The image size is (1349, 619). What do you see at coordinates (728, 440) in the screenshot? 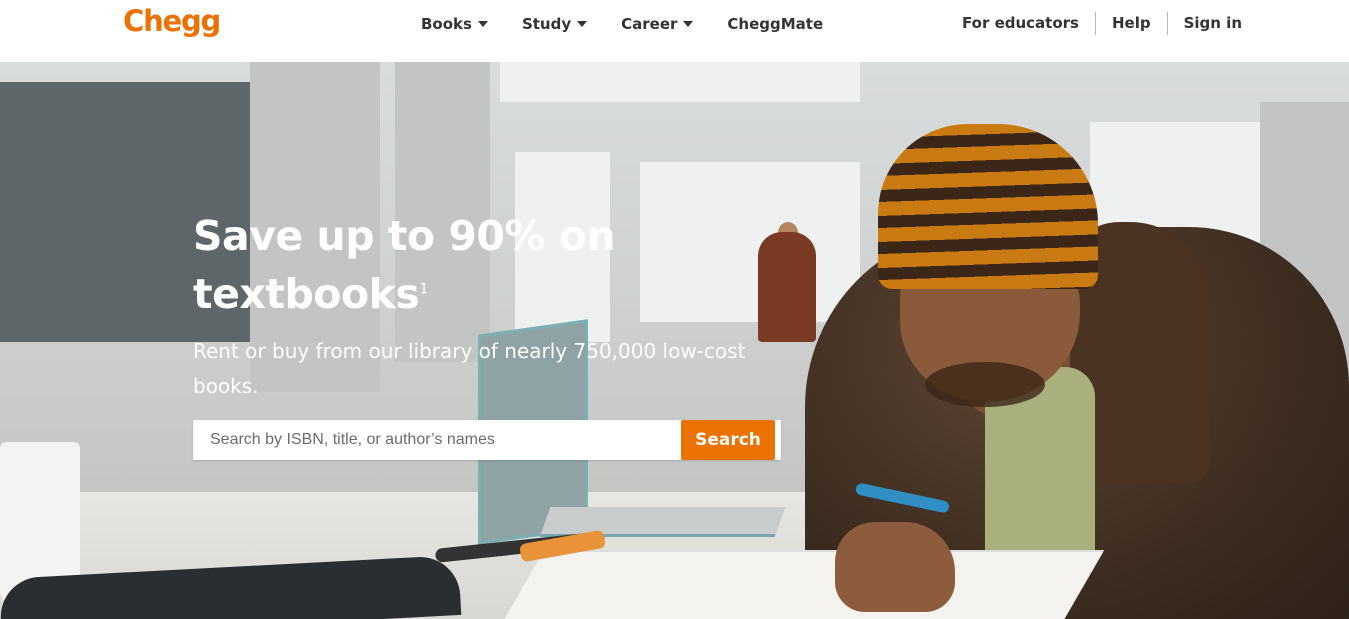
I see `search-button: Search` at bounding box center [728, 440].